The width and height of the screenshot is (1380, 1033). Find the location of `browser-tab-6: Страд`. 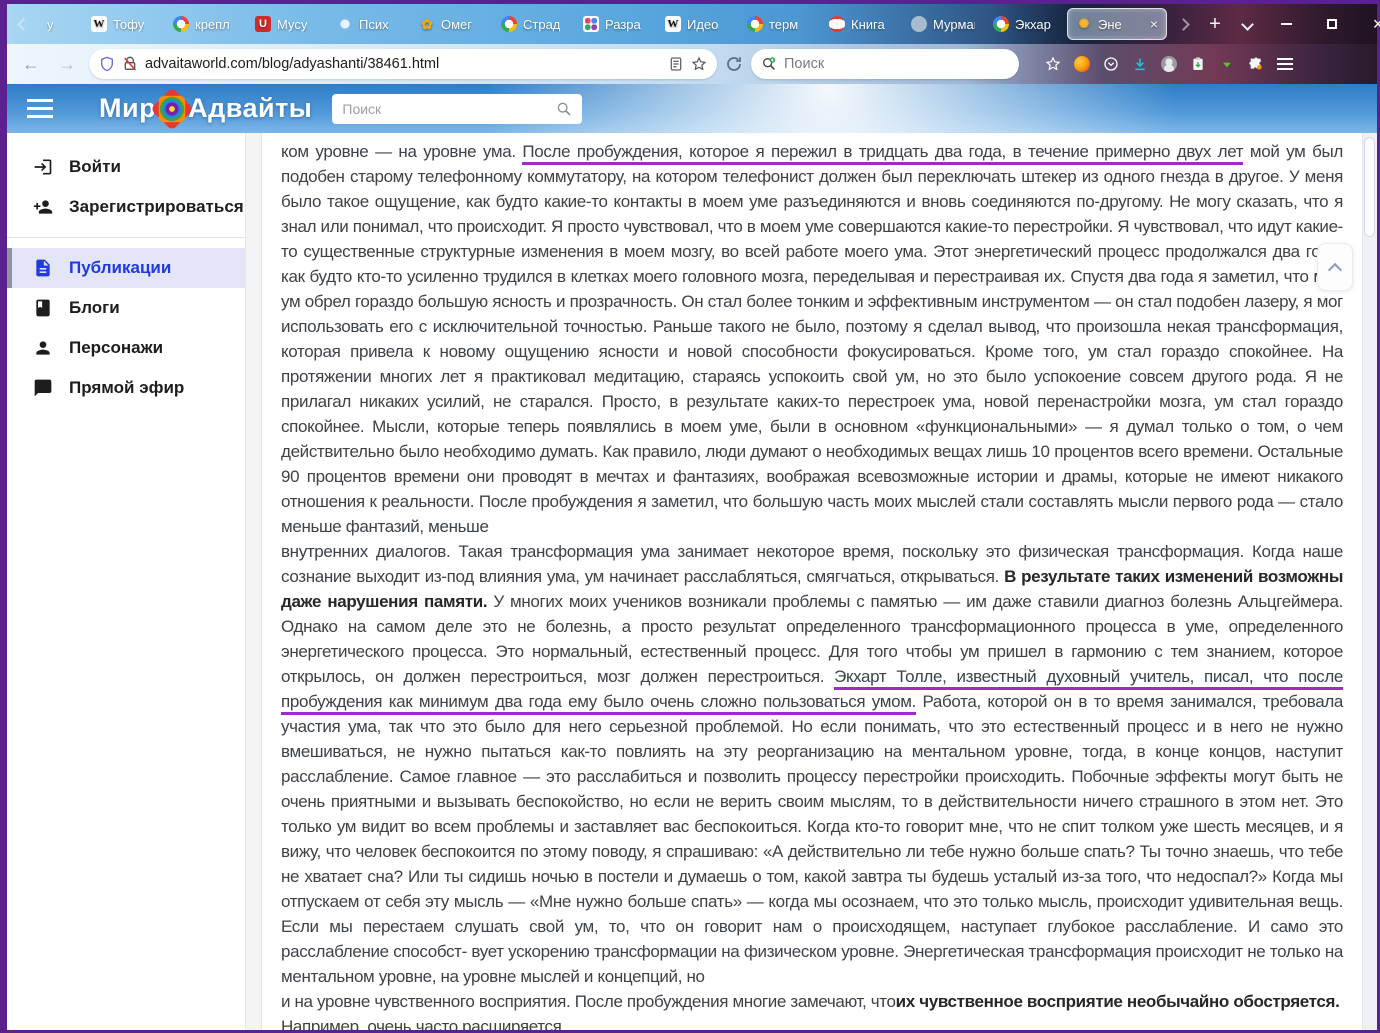

browser-tab-6: Страд is located at coordinates (533, 24).